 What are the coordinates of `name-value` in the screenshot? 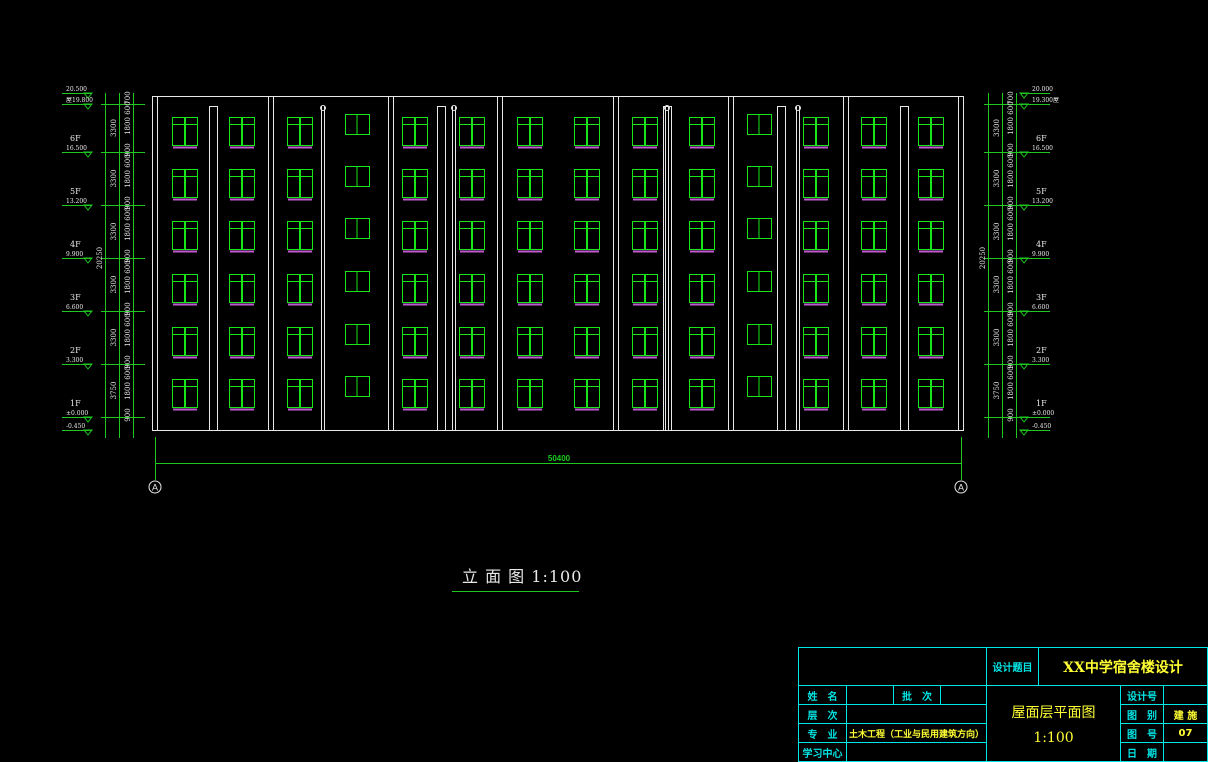 It's located at (870, 695).